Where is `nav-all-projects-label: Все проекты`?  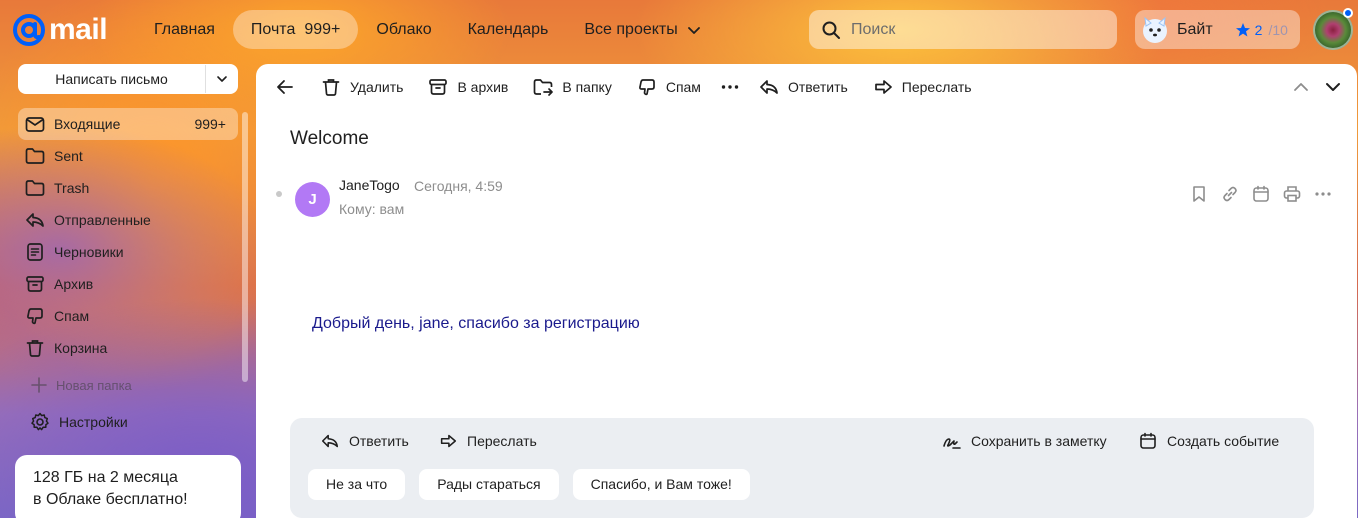 nav-all-projects-label: Все проекты is located at coordinates (631, 29).